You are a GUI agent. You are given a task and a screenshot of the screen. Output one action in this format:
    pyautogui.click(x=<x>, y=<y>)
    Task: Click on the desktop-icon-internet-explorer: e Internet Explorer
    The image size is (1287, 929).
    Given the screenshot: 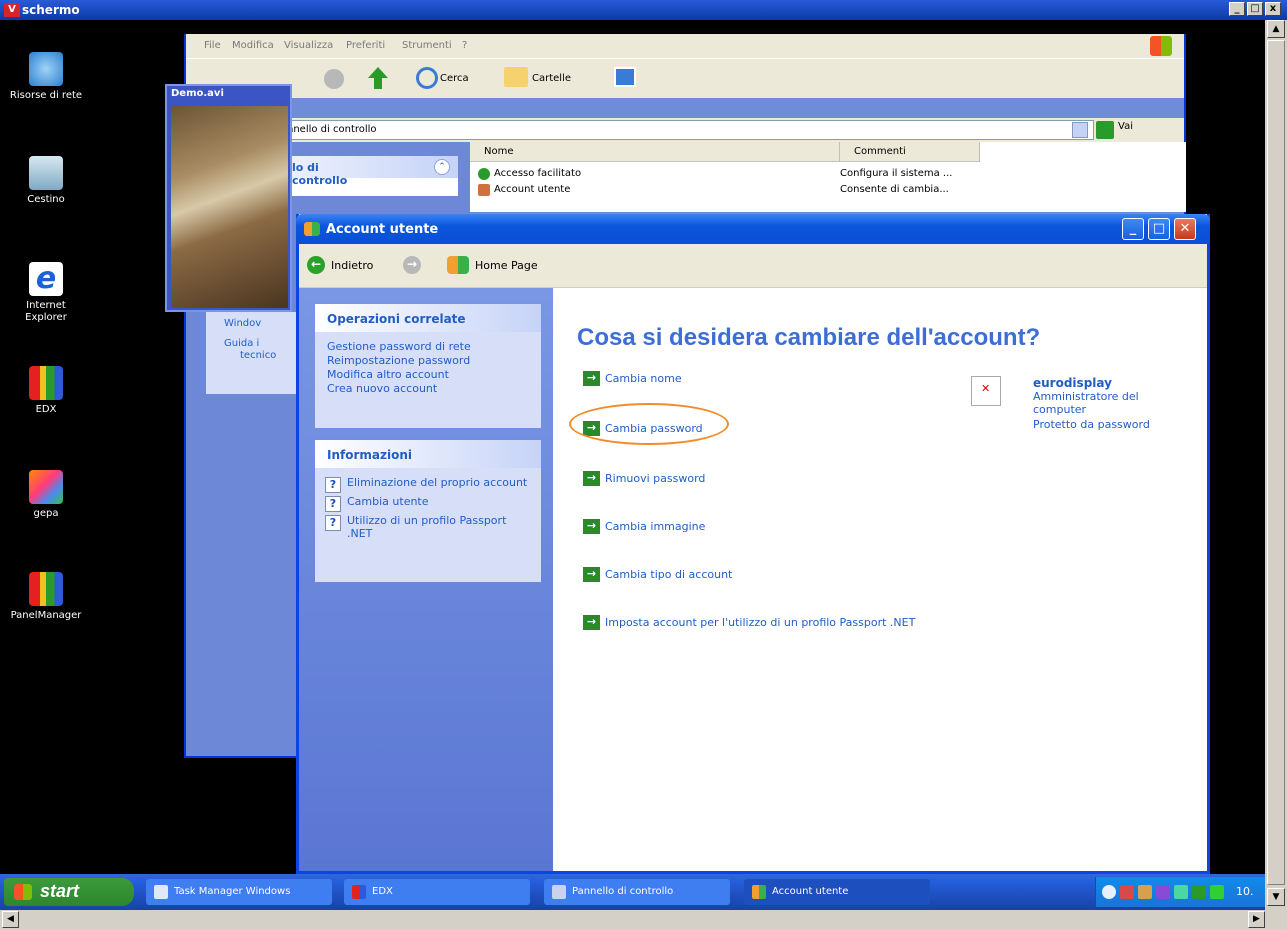 What is the action you would take?
    pyautogui.click(x=46, y=293)
    